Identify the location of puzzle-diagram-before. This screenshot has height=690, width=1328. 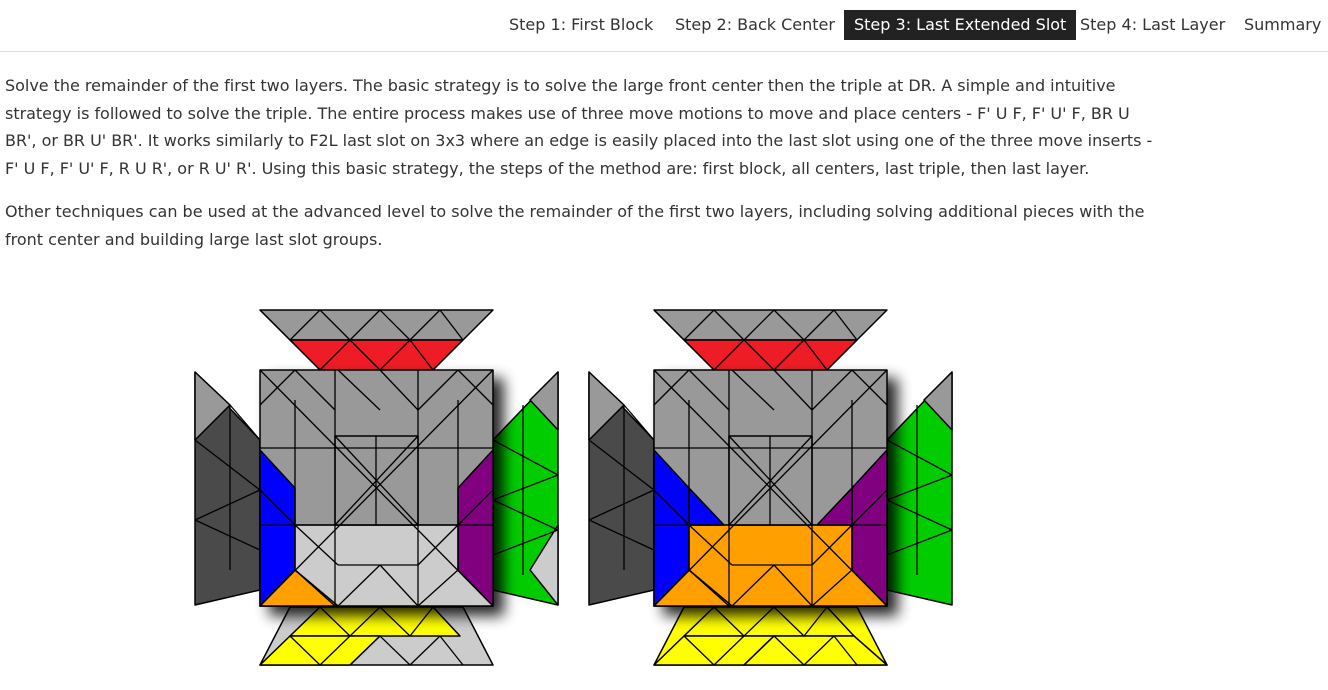
(376, 487).